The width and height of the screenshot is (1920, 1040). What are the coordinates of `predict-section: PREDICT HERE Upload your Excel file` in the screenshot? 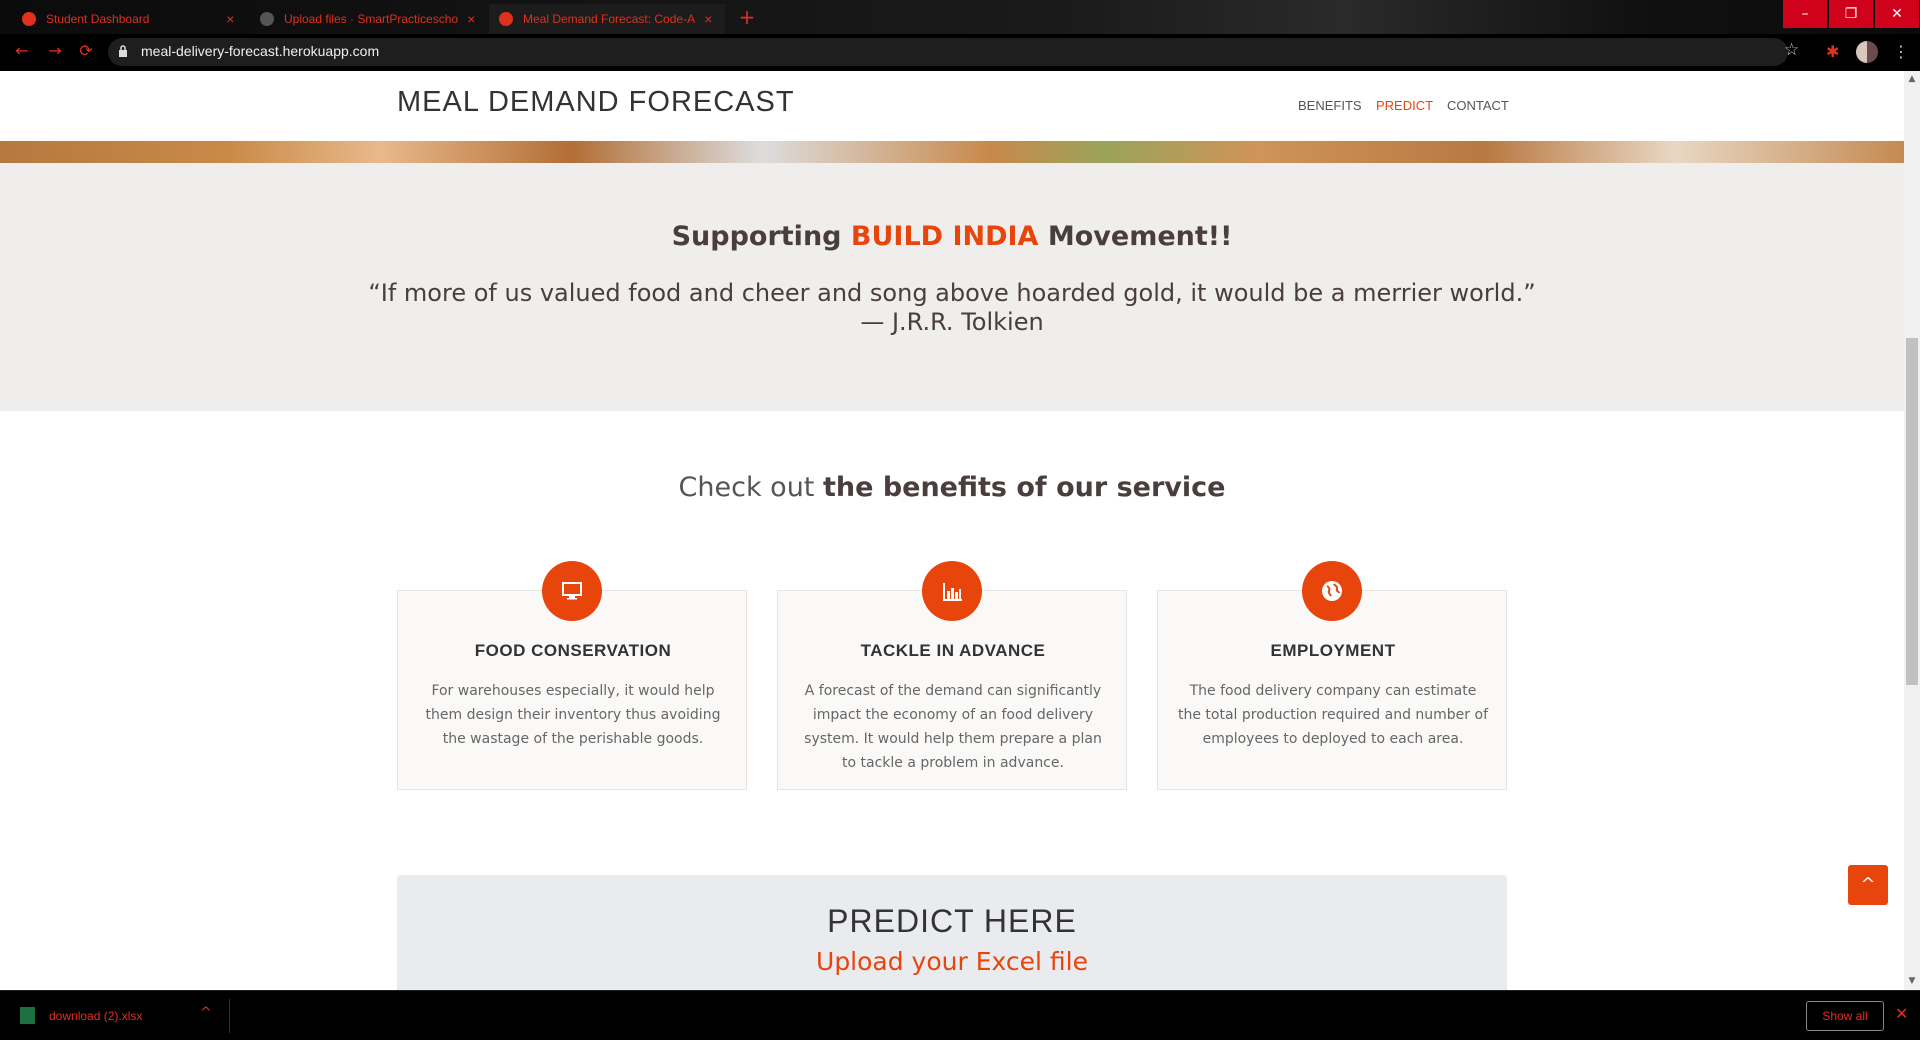 It's located at (952, 932).